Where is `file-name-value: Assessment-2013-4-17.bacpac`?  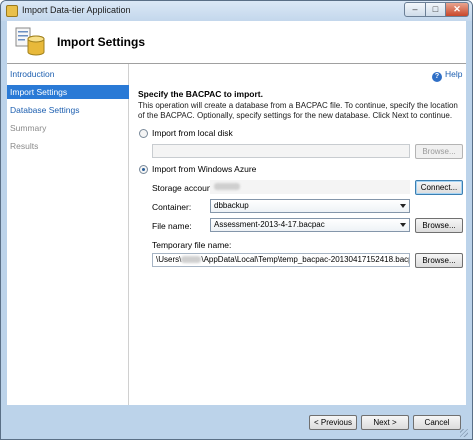
file-name-value: Assessment-2013-4-17.bacpac is located at coordinates (269, 224).